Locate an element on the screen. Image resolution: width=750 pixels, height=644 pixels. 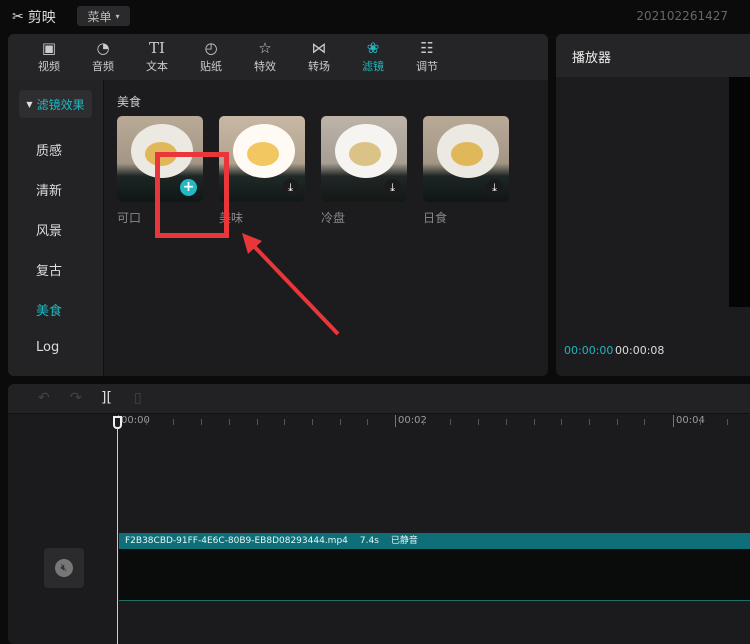
annotation-arrow is located at coordinates (291, 284).